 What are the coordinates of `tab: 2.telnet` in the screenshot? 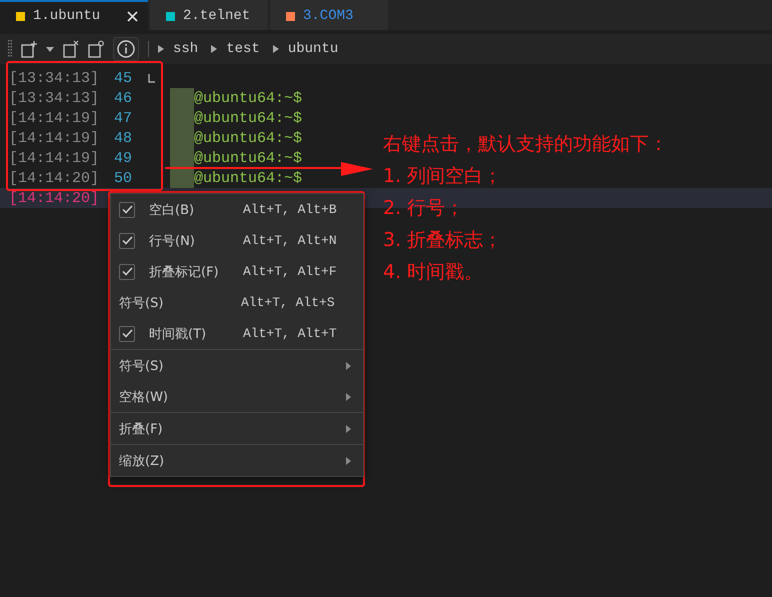 It's located at (209, 15).